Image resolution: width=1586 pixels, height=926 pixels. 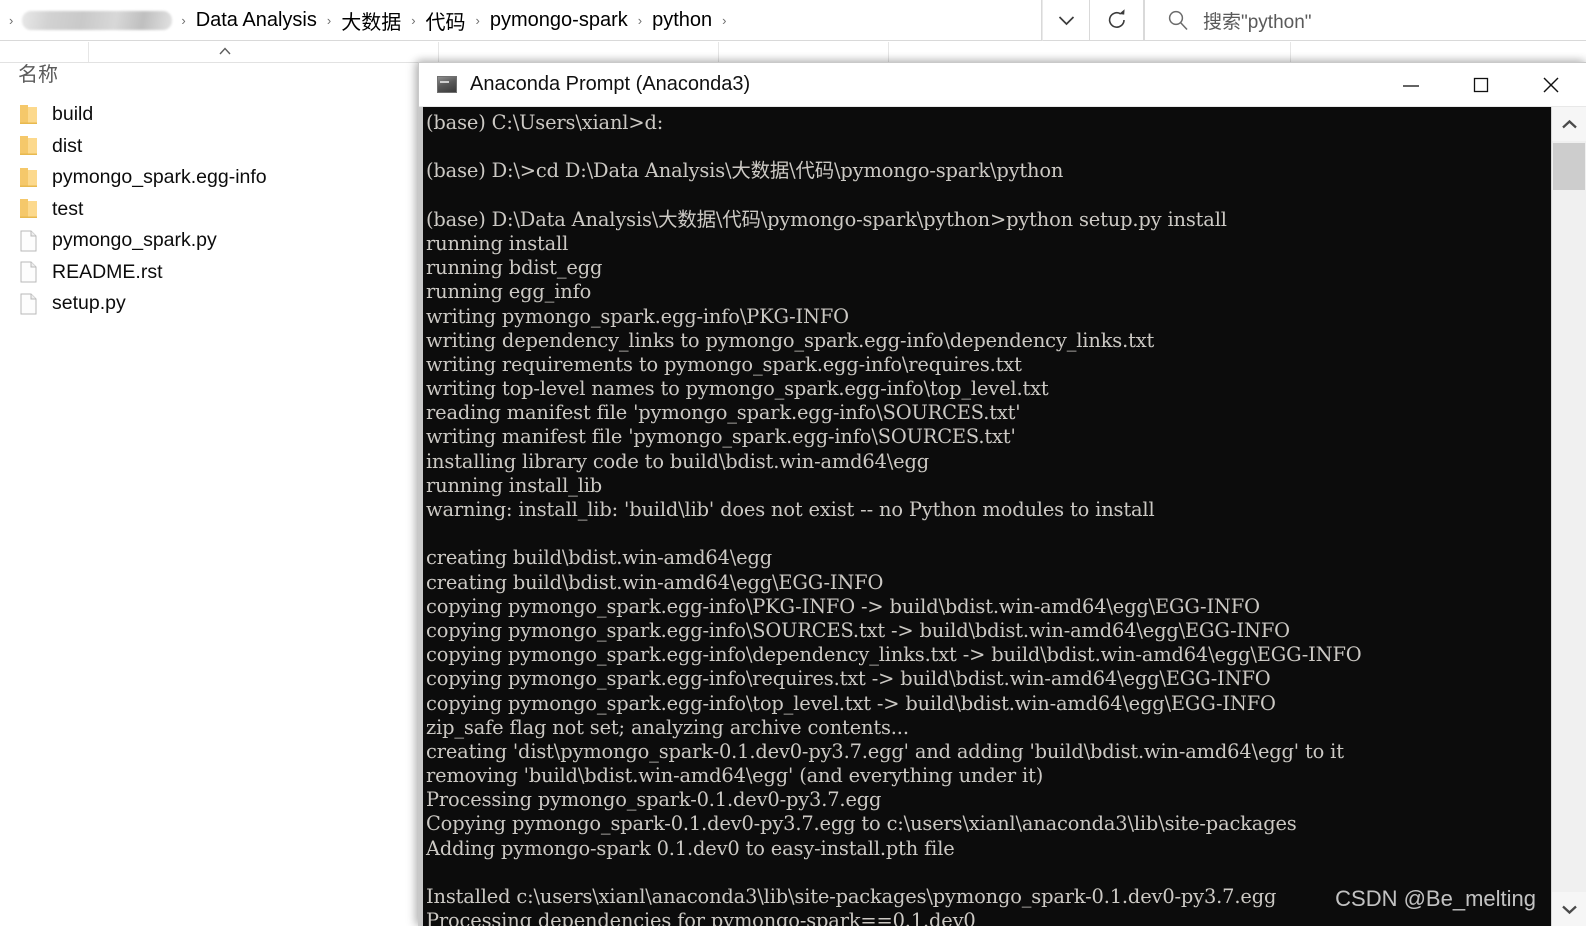 I want to click on maximize-button, so click(x=1481, y=84).